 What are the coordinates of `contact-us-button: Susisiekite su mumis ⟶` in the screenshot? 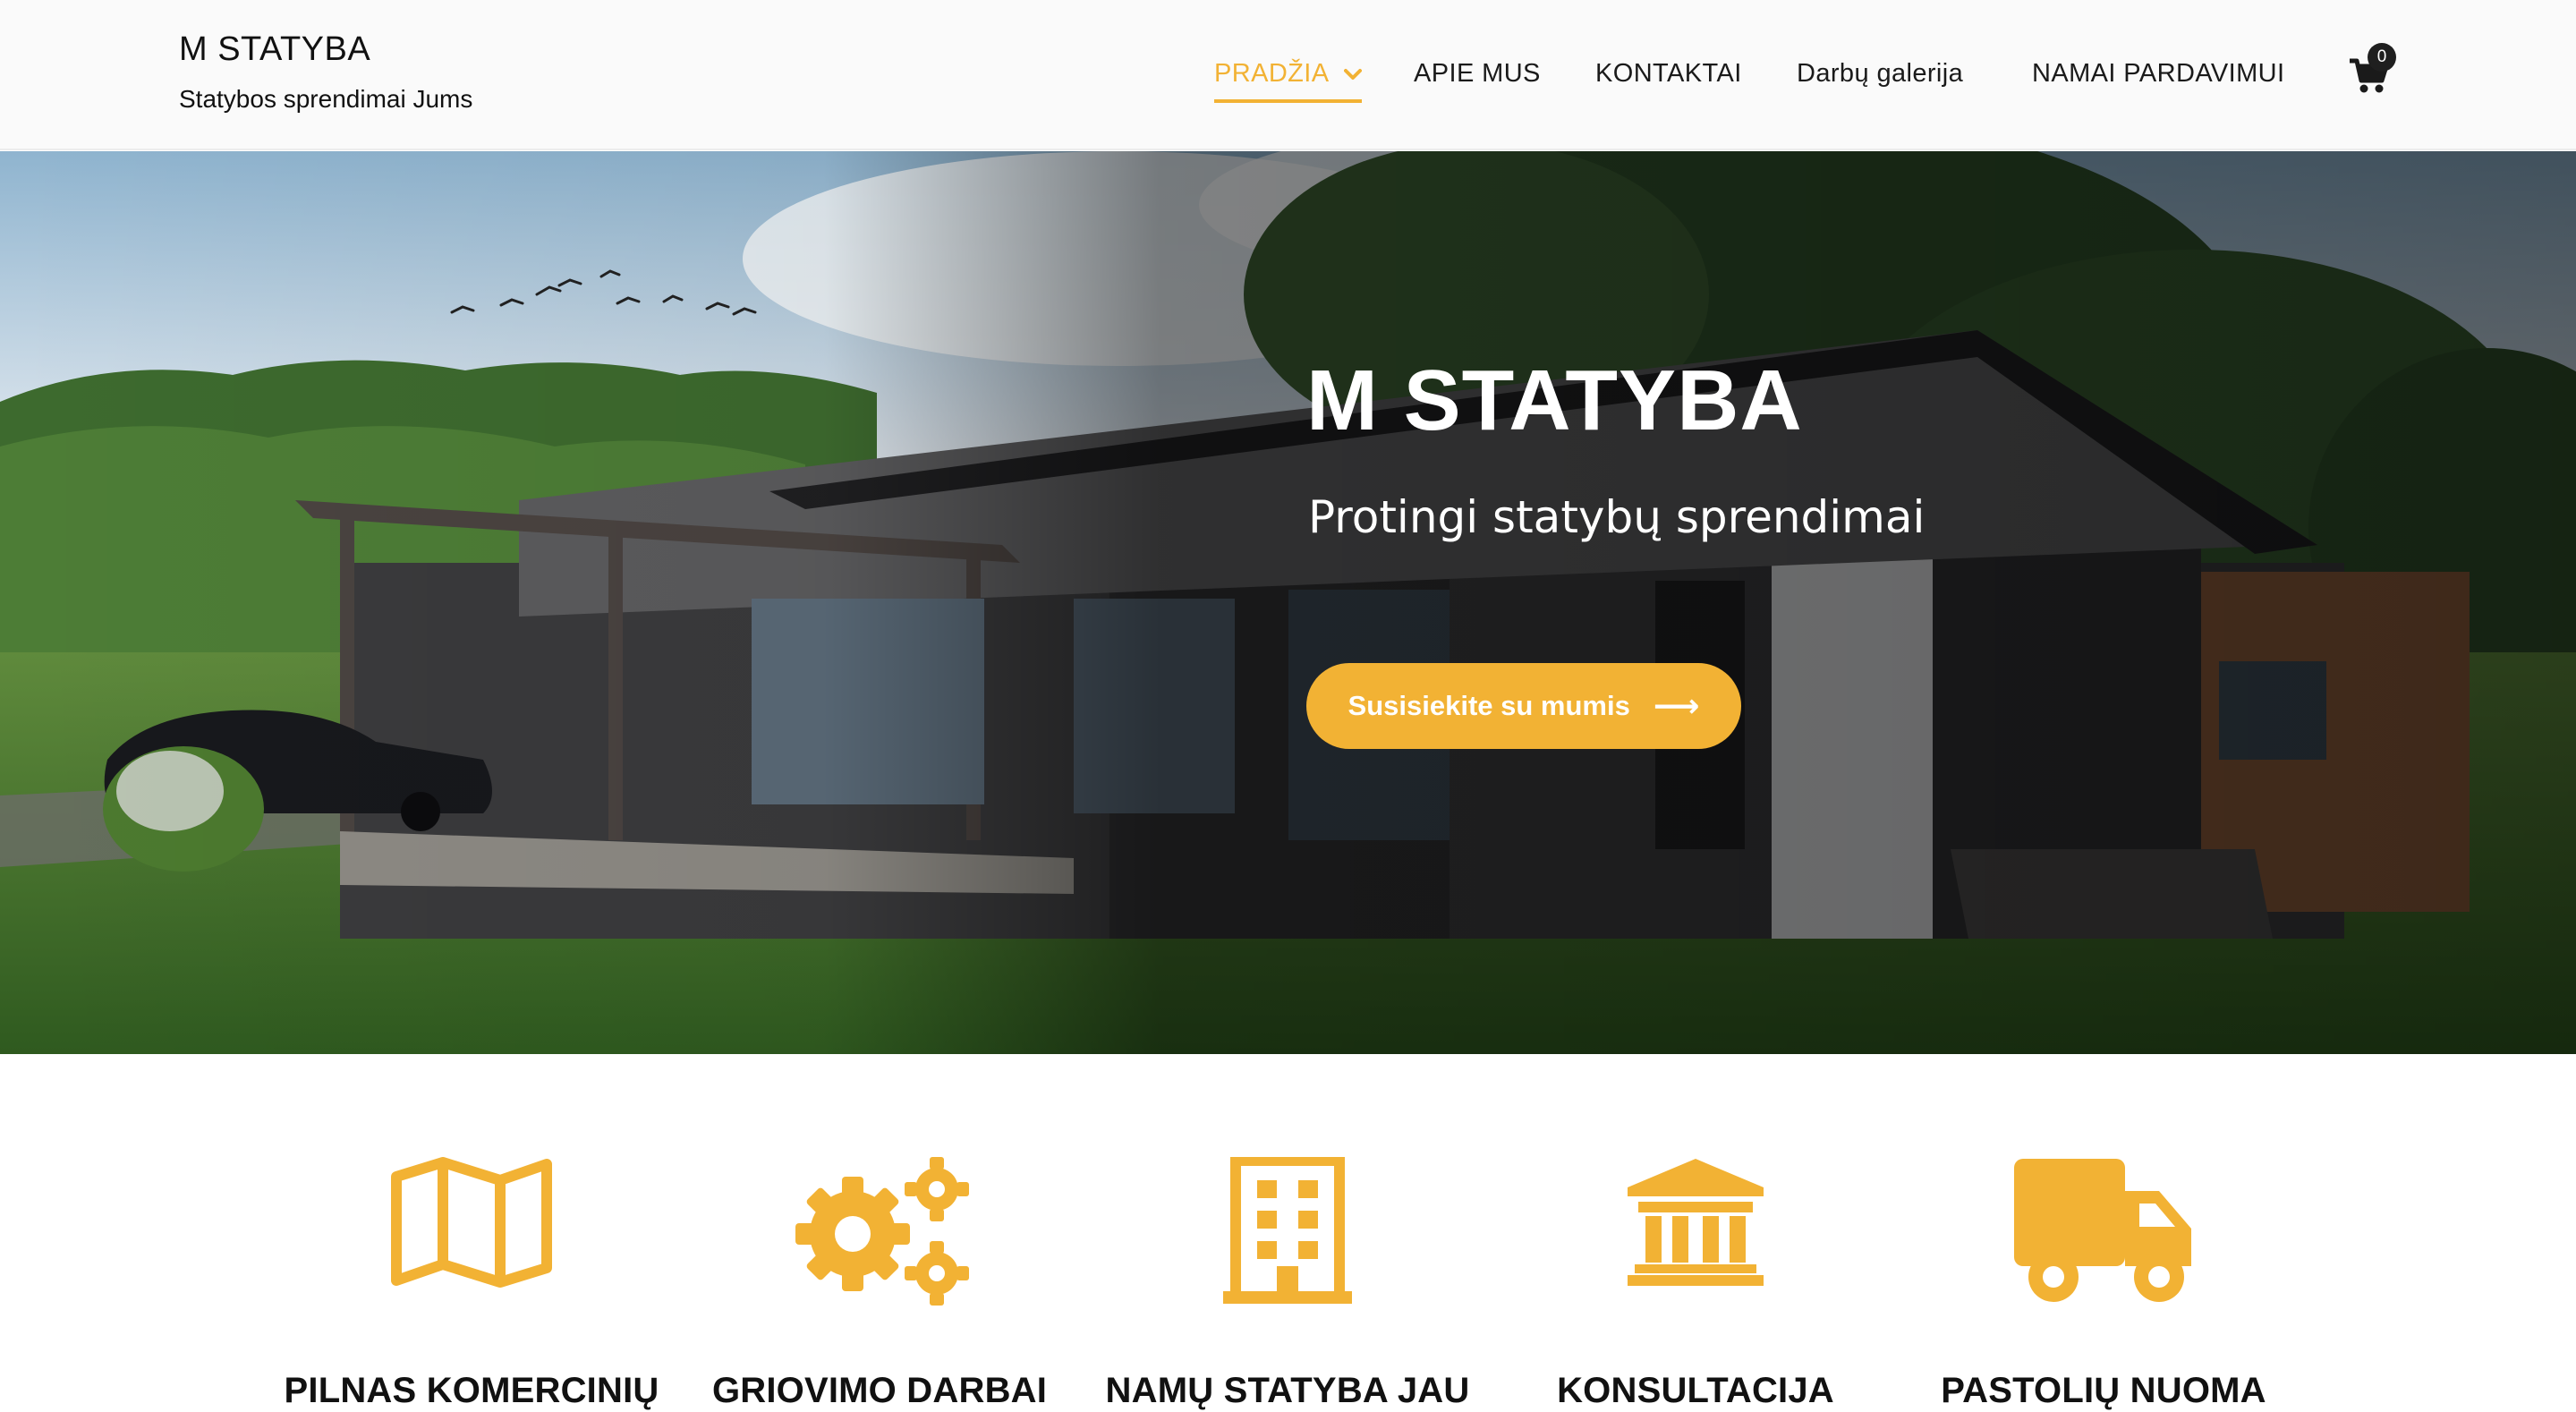 It's located at (1523, 706).